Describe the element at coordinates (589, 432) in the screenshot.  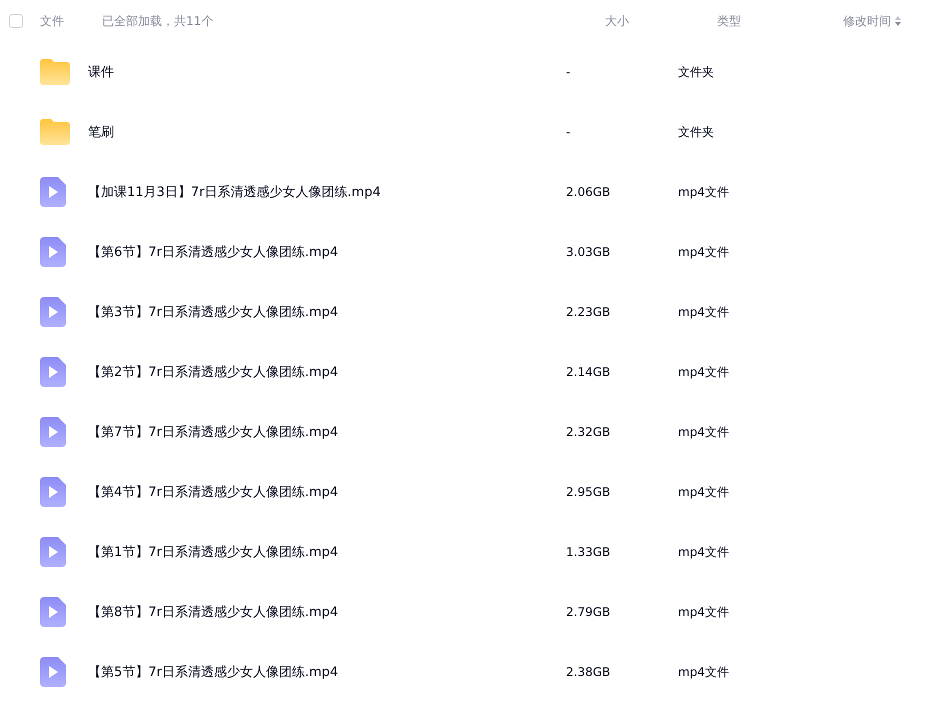
I see `file-size: 2.32GB` at that location.